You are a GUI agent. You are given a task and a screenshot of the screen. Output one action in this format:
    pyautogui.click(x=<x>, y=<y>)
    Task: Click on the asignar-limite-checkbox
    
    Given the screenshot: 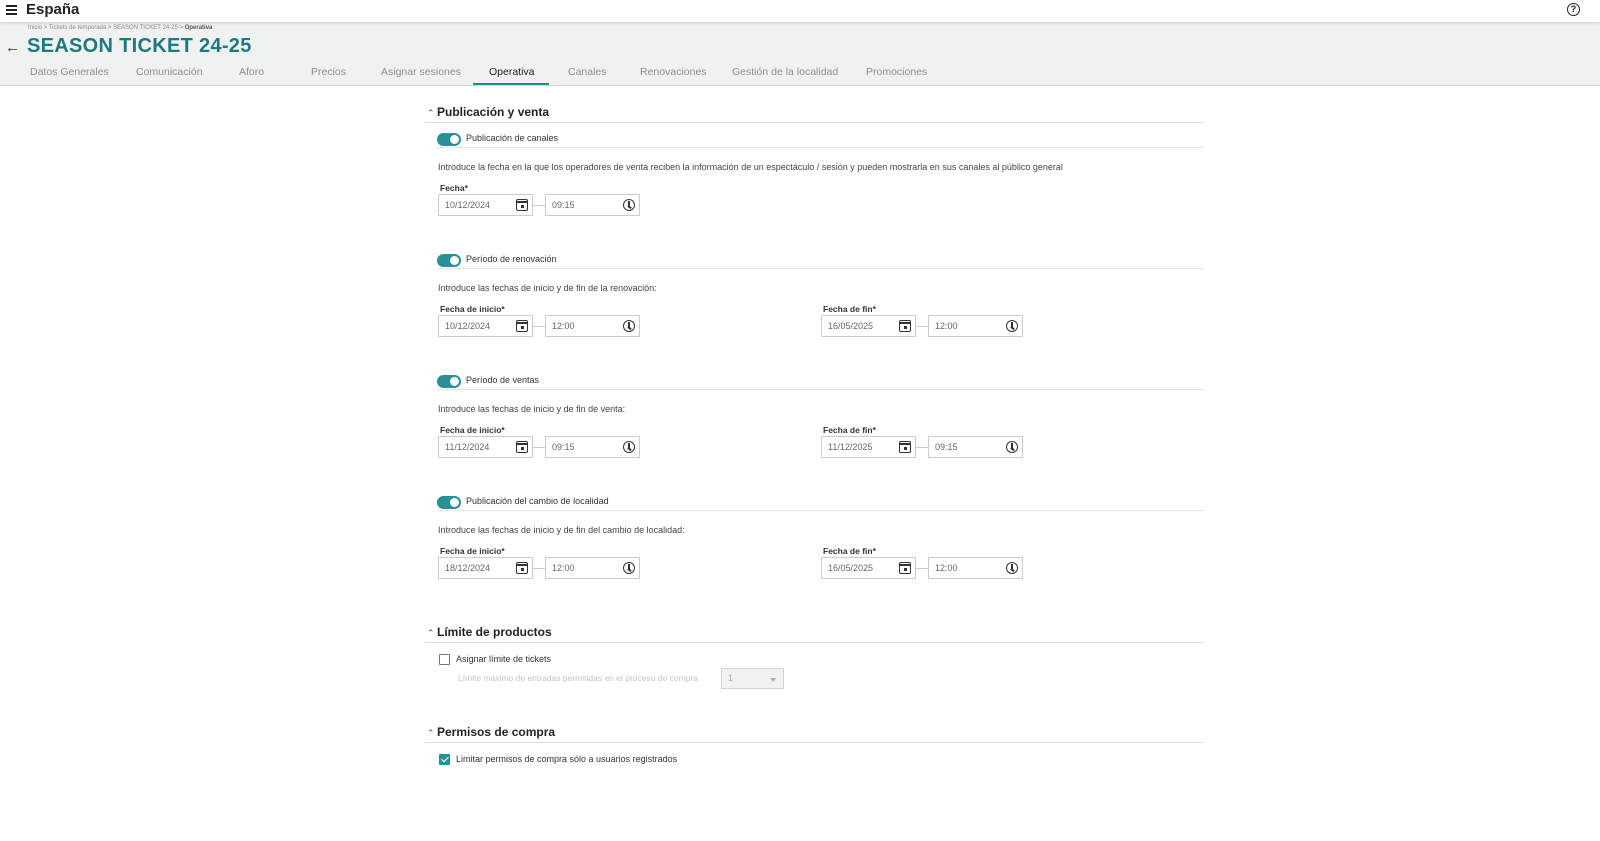 What is the action you would take?
    pyautogui.click(x=444, y=659)
    